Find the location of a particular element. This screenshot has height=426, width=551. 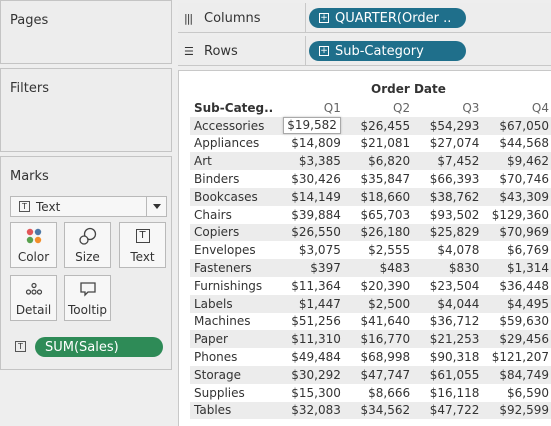

sub-category-label: Chairs is located at coordinates (231, 215).